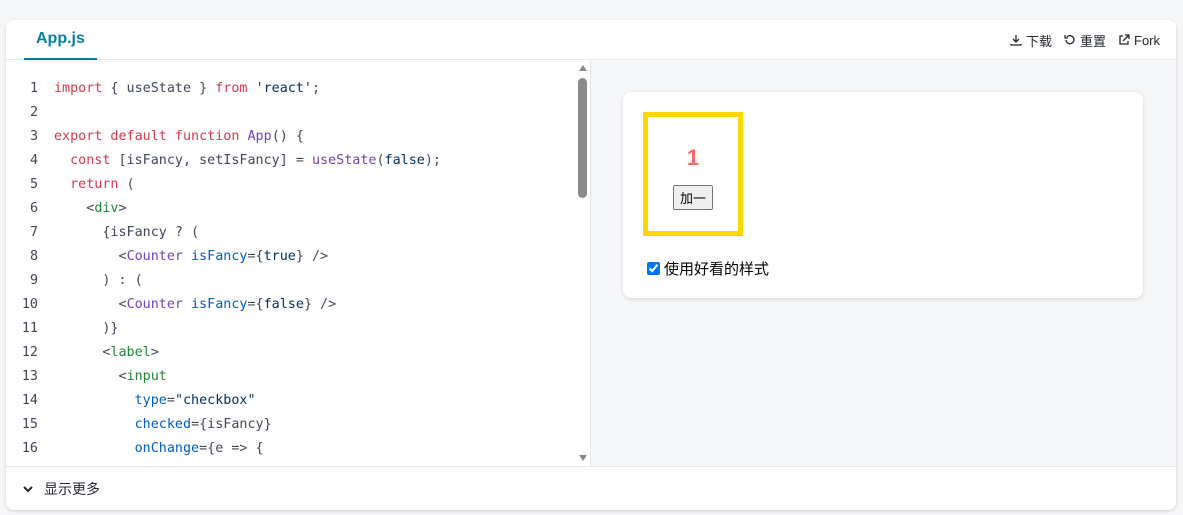  What do you see at coordinates (29, 424) in the screenshot?
I see `line-number: 15` at bounding box center [29, 424].